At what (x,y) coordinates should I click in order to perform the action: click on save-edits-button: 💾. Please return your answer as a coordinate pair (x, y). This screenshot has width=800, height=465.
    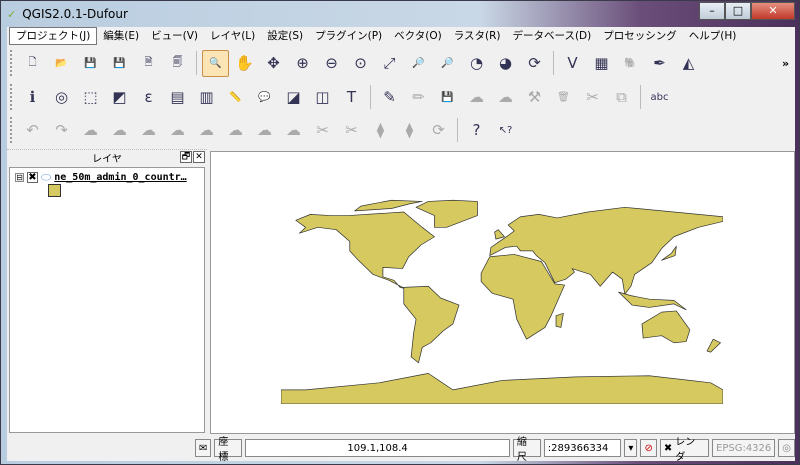
    Looking at the image, I should click on (447, 97).